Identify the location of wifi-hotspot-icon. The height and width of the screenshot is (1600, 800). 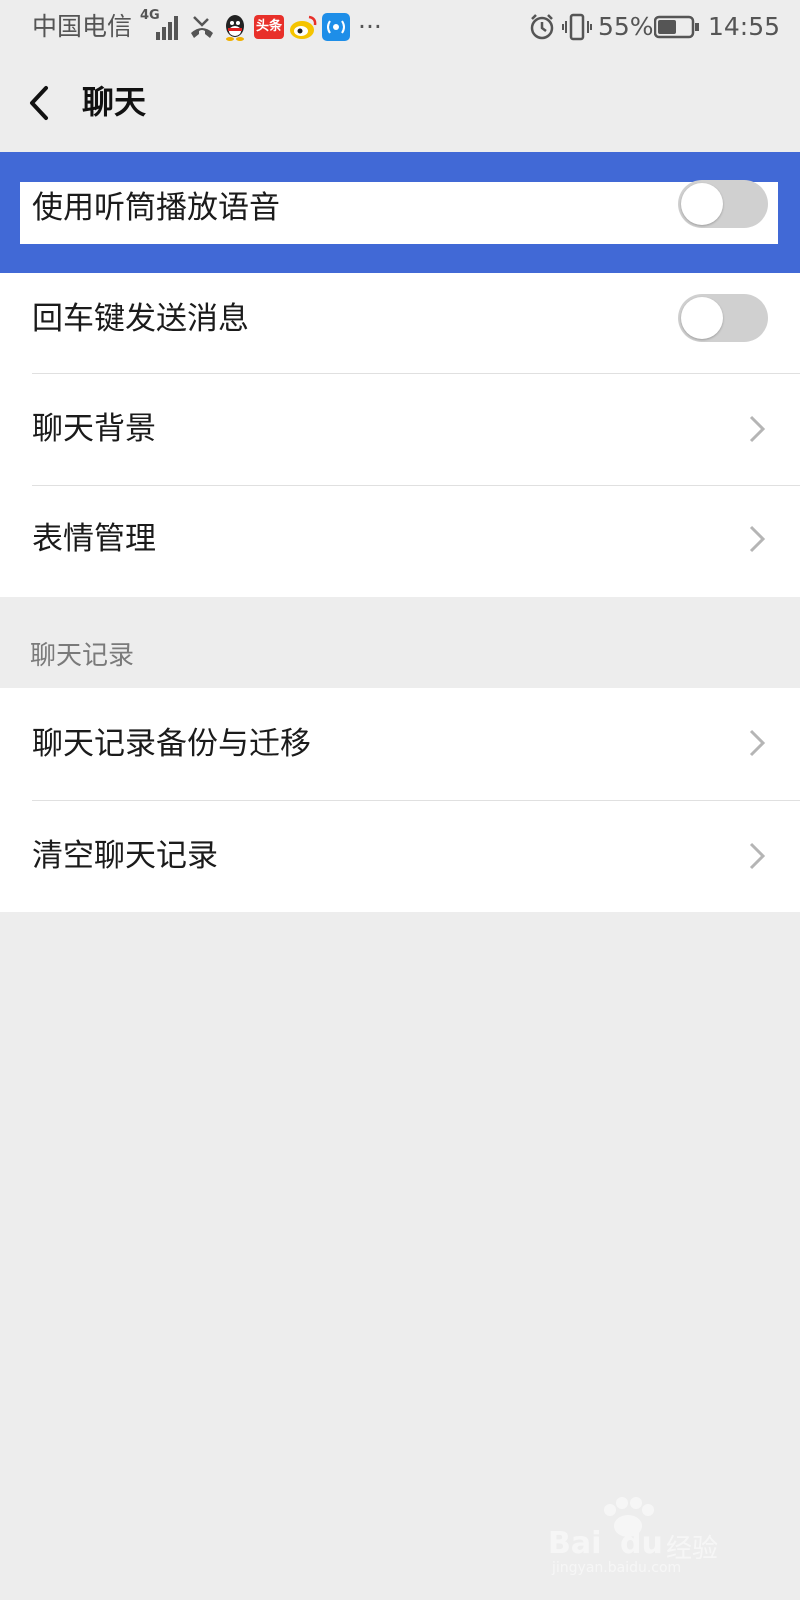
(336, 27).